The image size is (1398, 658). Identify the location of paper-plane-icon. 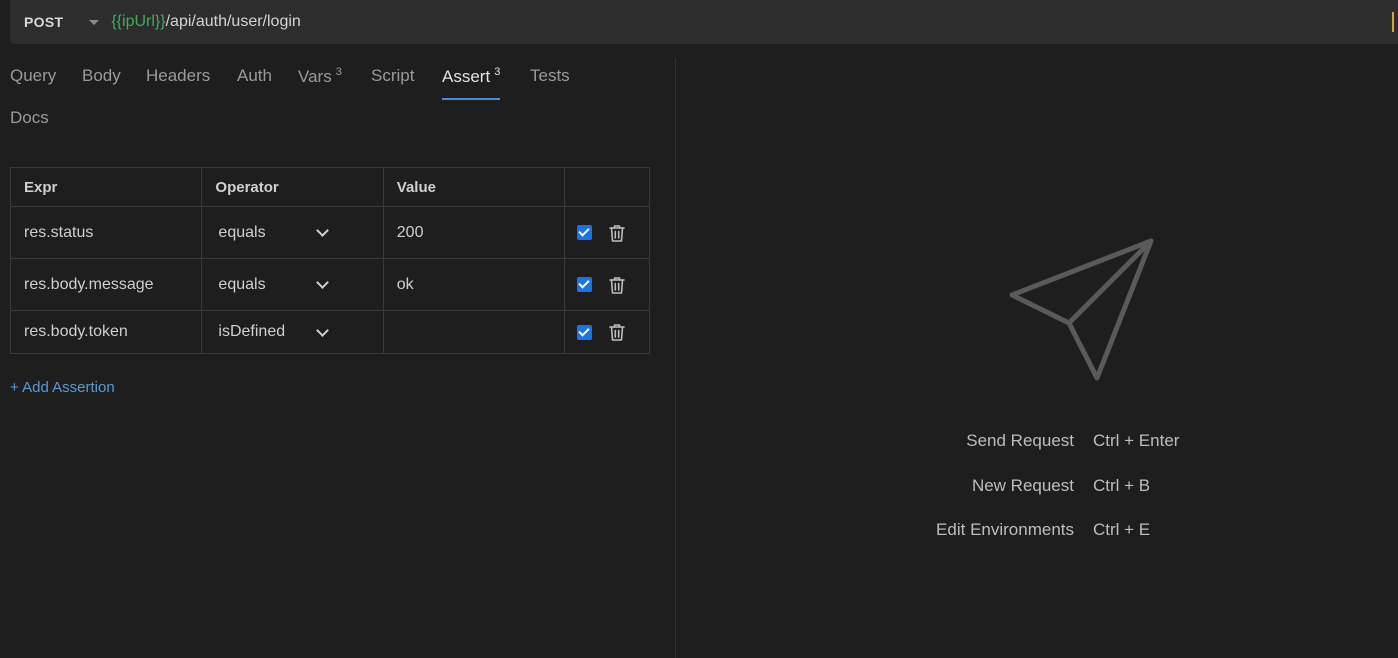
(1081, 309).